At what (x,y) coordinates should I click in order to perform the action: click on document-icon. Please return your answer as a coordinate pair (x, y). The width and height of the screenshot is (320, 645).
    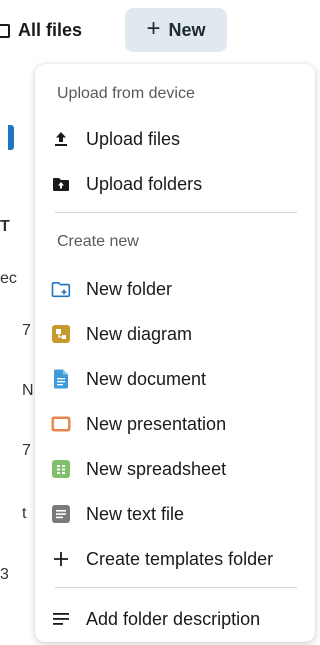
    Looking at the image, I should click on (61, 379).